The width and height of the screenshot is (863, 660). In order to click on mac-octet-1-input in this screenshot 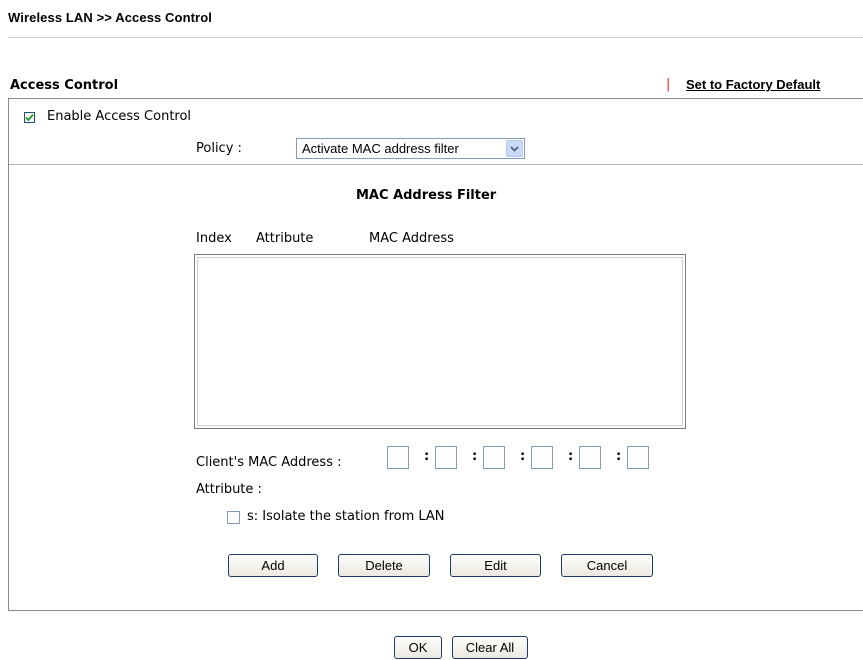, I will do `click(398, 457)`.